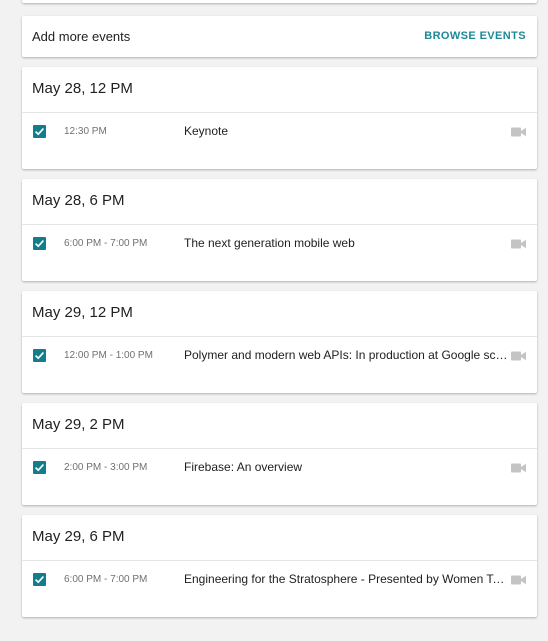 The height and width of the screenshot is (641, 548). What do you see at coordinates (78, 424) in the screenshot?
I see `day-header: May 29, 2 PM` at bounding box center [78, 424].